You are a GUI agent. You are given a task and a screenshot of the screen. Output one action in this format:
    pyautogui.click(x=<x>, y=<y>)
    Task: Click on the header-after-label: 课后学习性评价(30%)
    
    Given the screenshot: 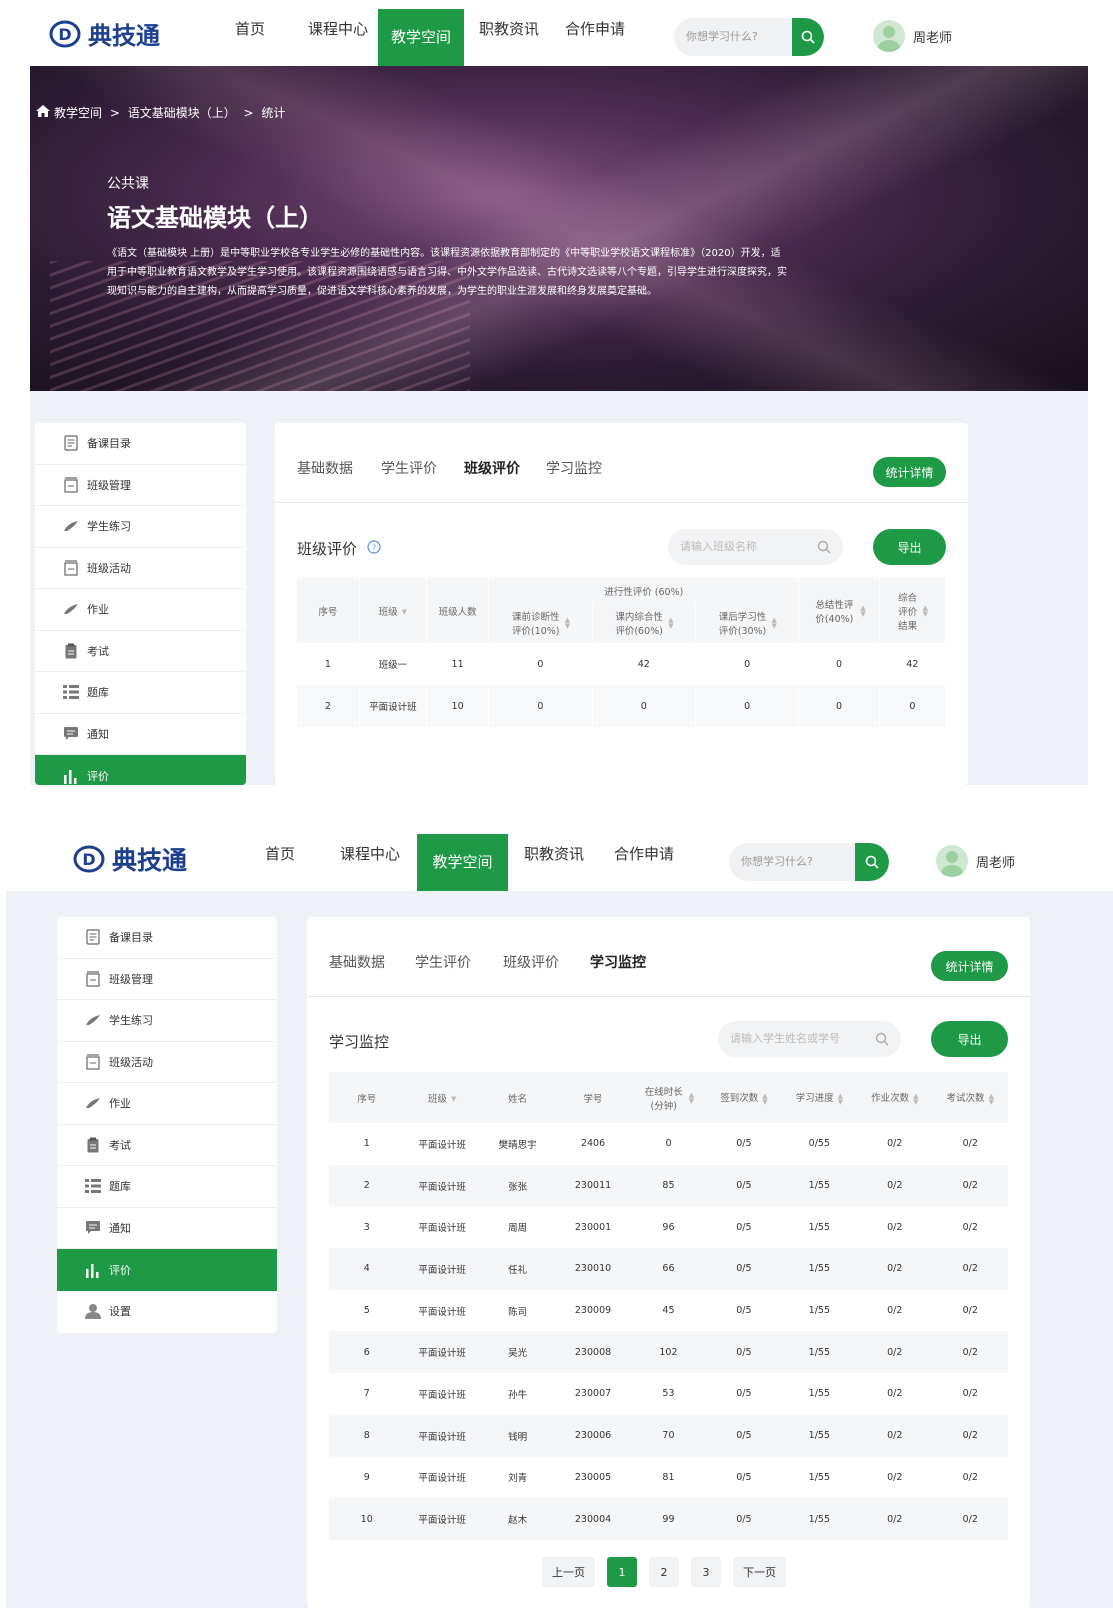 What is the action you would take?
    pyautogui.click(x=742, y=624)
    